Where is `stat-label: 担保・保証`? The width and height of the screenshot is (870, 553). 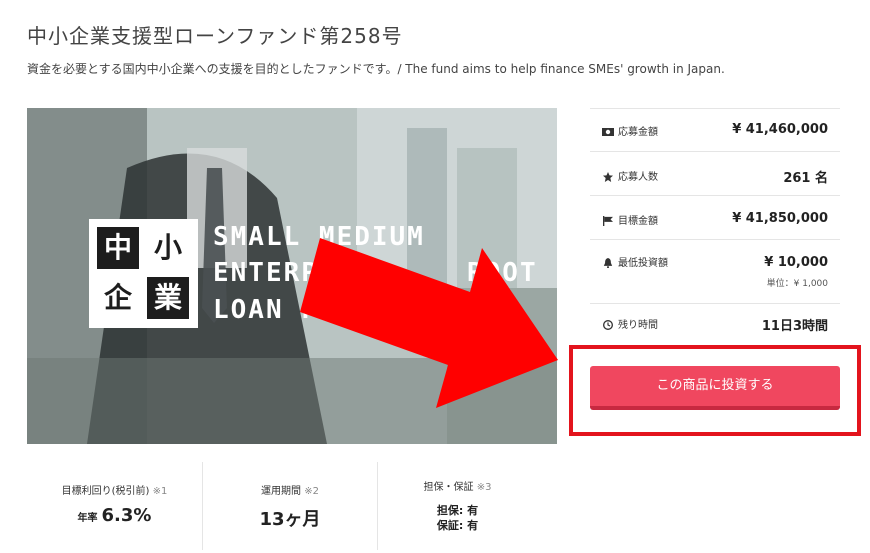 stat-label: 担保・保証 is located at coordinates (448, 487).